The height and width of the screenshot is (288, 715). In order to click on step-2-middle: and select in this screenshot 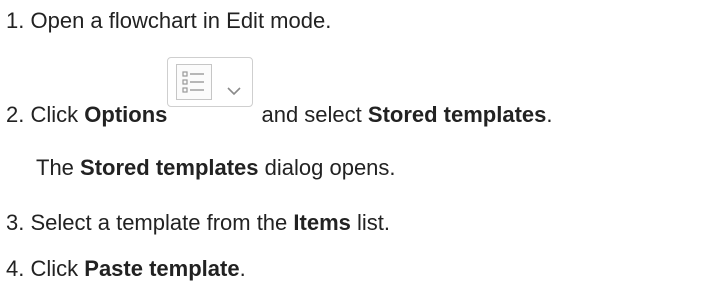, I will do `click(311, 114)`.